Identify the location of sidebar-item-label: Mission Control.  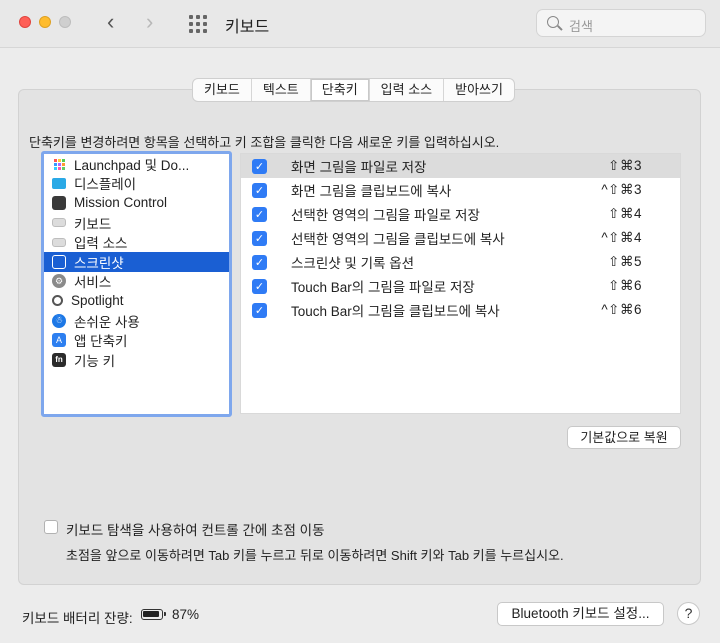
(121, 203).